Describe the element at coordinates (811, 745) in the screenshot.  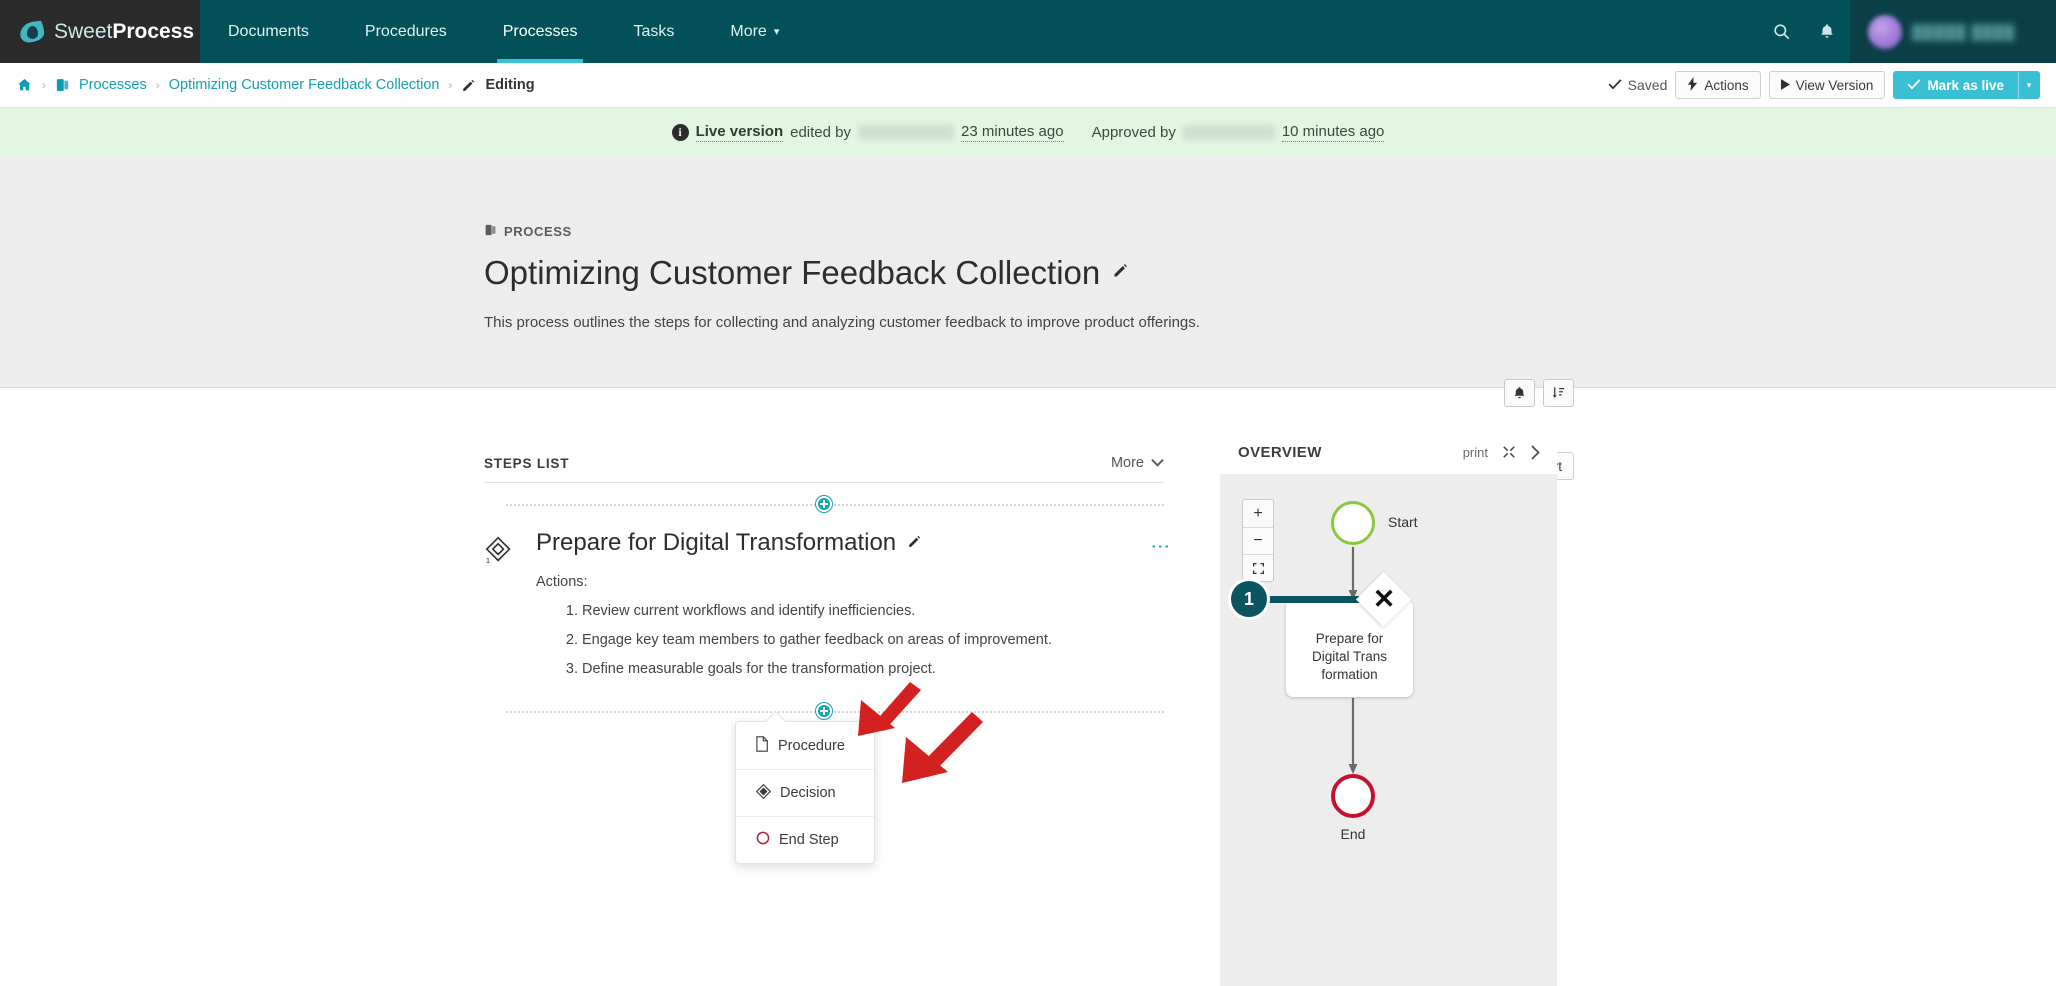
I see `menu-item-label: Procedure` at that location.